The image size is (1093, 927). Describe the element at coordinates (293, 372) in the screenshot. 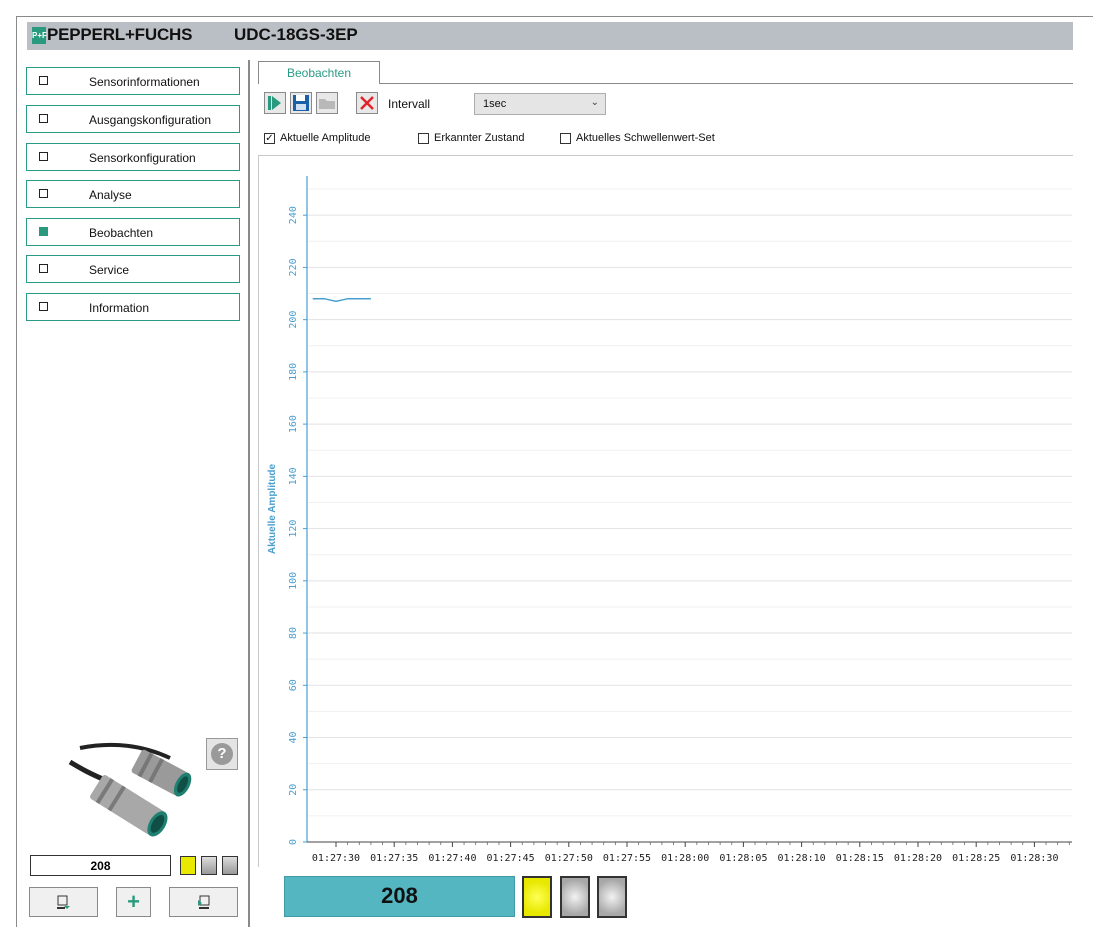

I see `y-tick-label: 180` at that location.